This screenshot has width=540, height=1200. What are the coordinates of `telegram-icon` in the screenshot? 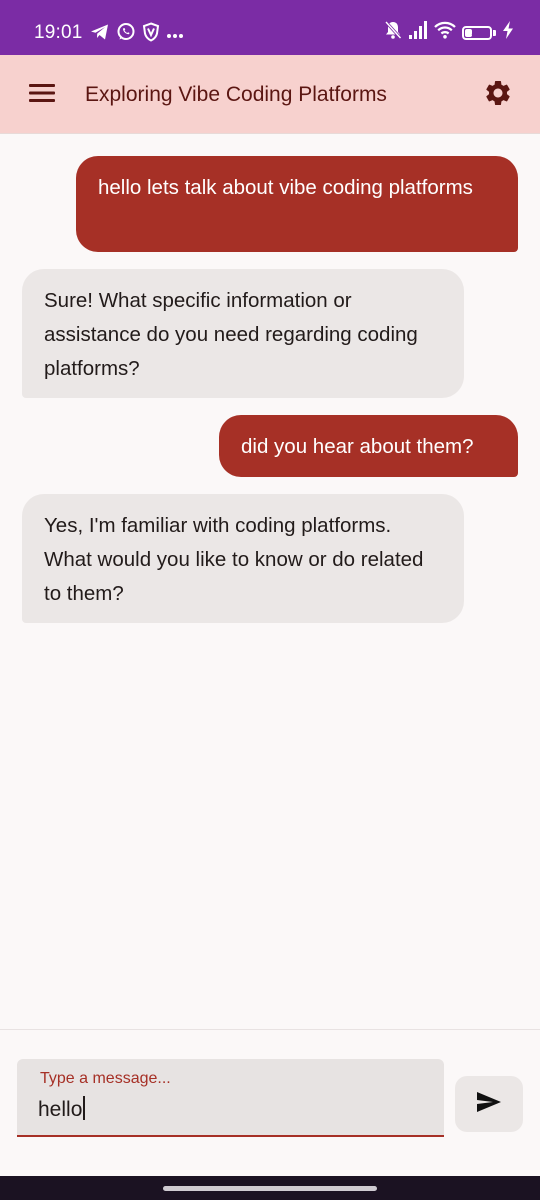 It's located at (100, 34).